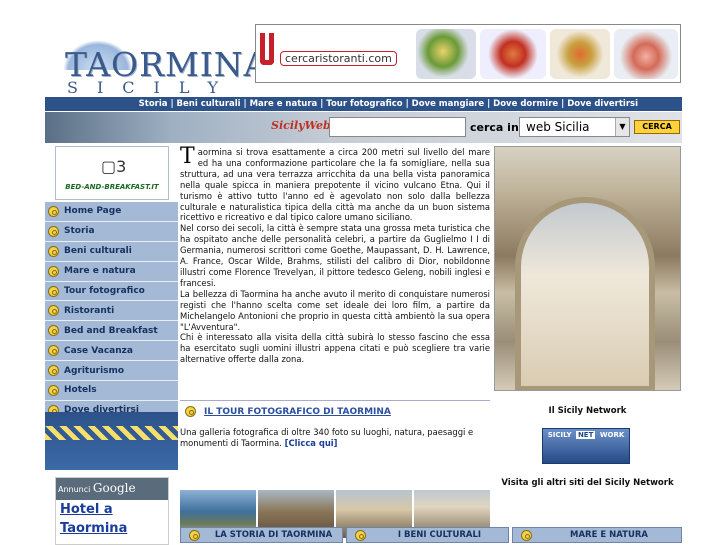  I want to click on chevron-down-icon: ▼, so click(622, 127).